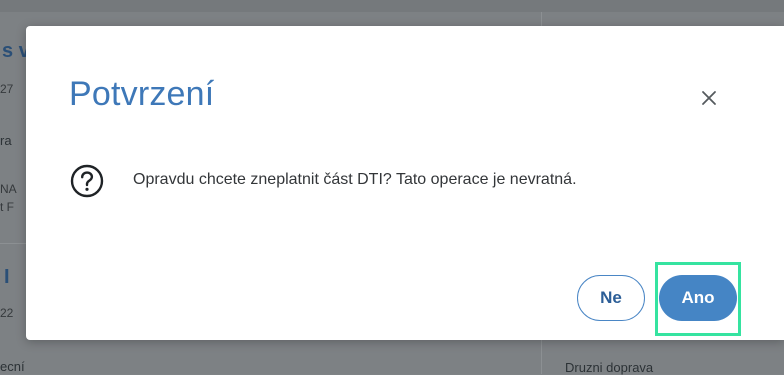  Describe the element at coordinates (698, 298) in the screenshot. I see `yes-button: Ano` at that location.